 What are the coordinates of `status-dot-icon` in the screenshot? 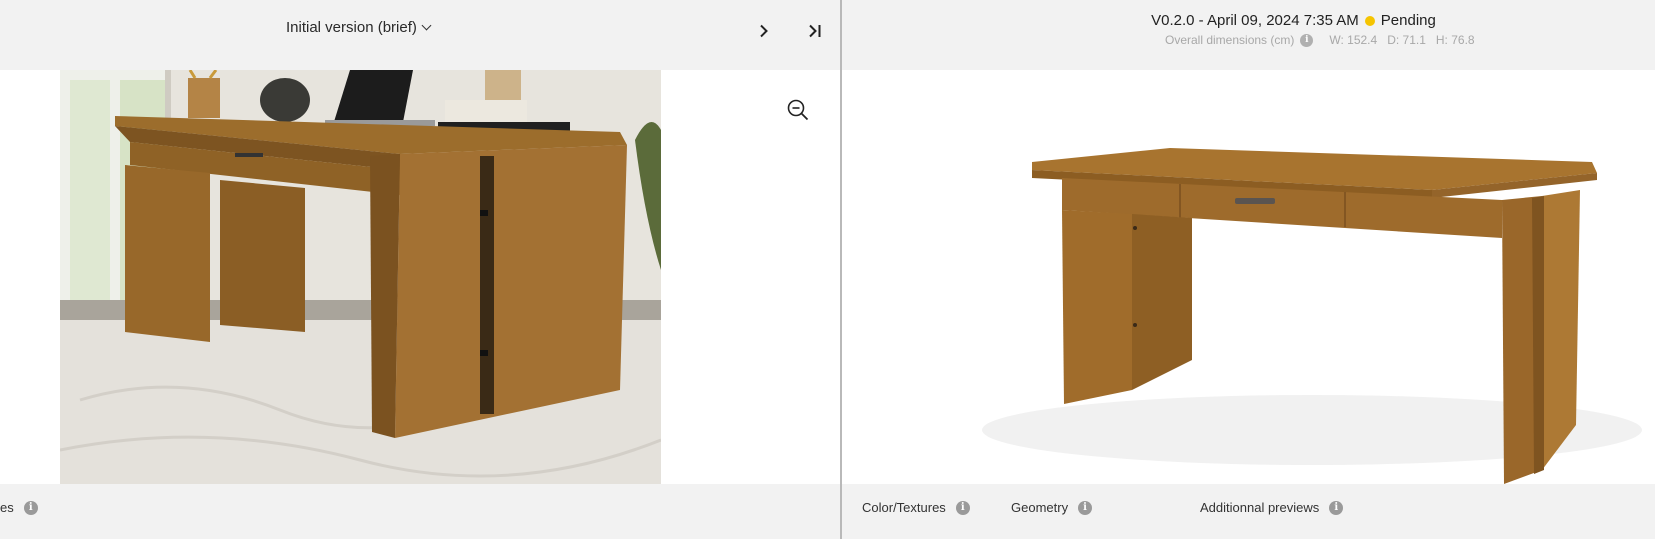 It's located at (1369, 20).